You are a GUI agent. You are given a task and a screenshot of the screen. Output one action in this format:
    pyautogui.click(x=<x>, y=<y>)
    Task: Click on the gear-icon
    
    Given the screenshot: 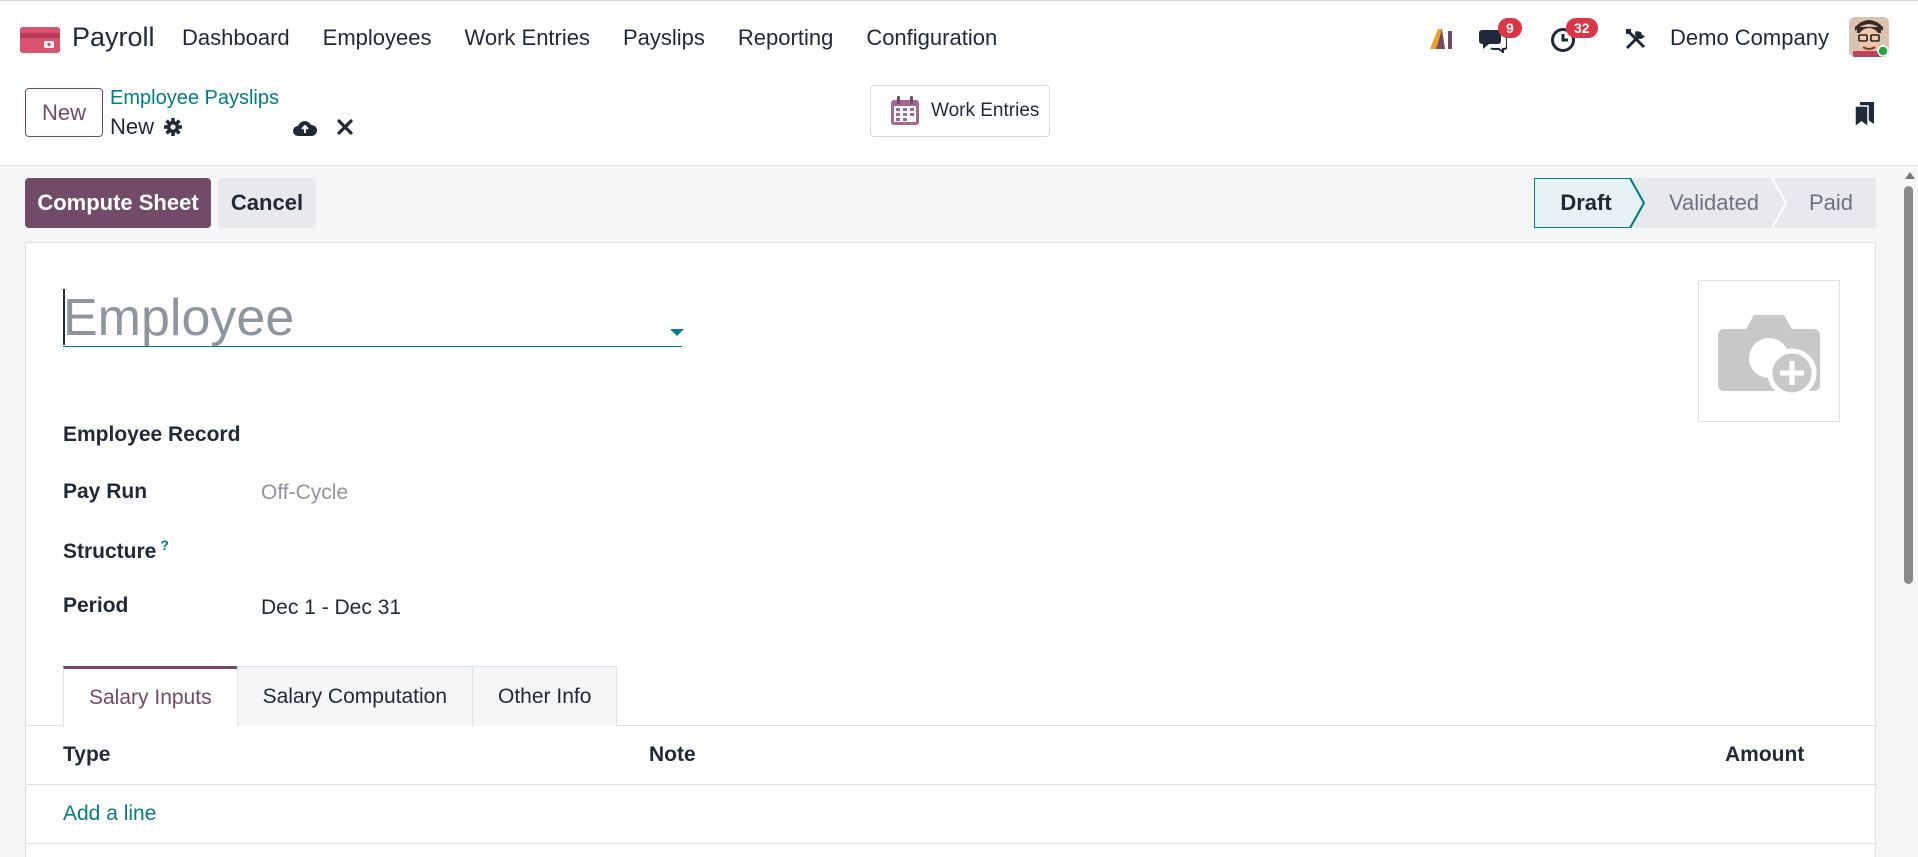 What is the action you would take?
    pyautogui.click(x=173, y=127)
    